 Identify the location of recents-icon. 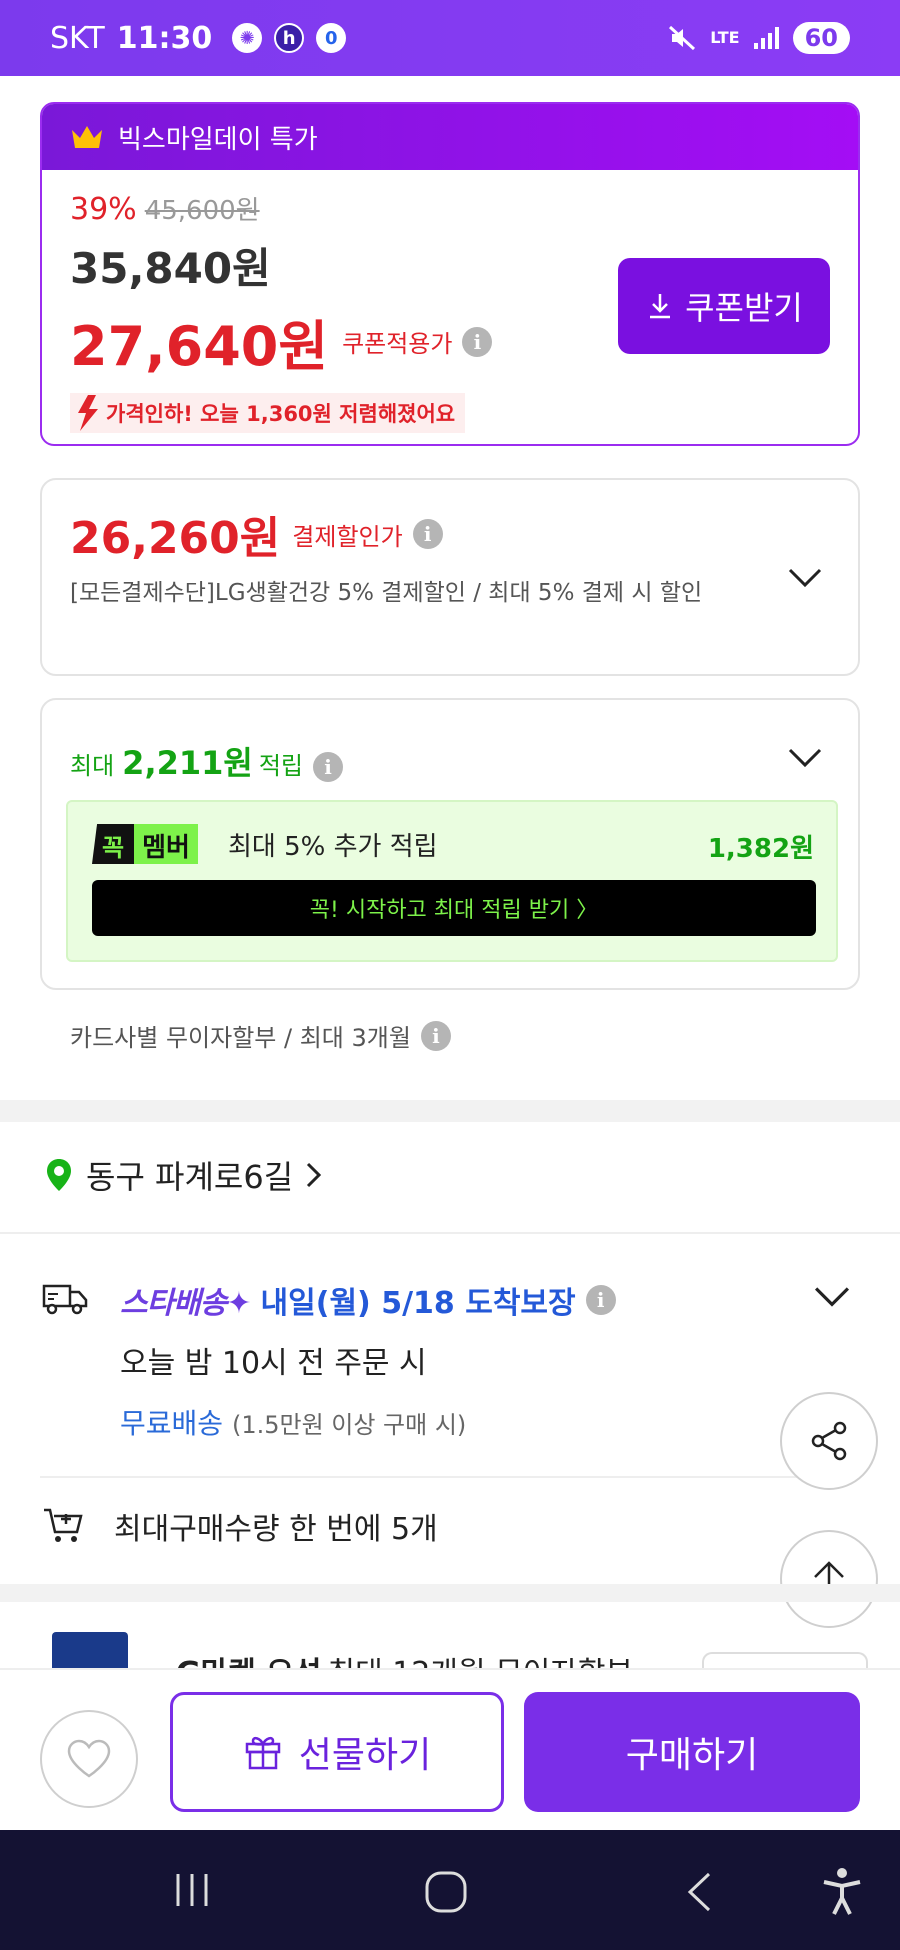
(192, 1890).